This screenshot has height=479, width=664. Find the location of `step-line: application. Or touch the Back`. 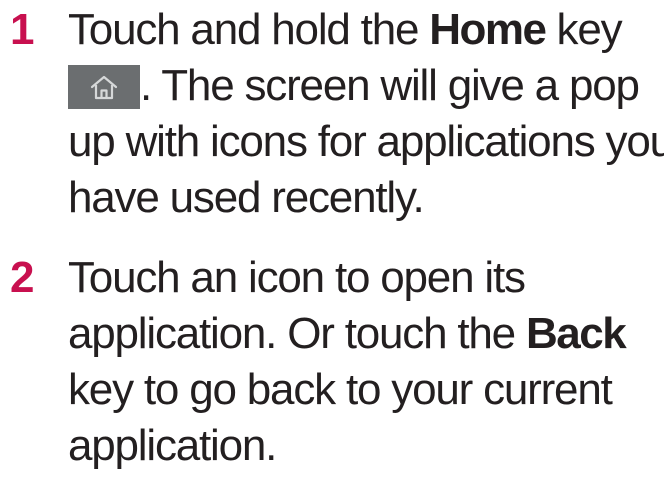

step-line: application. Or touch the Back is located at coordinates (366, 334).